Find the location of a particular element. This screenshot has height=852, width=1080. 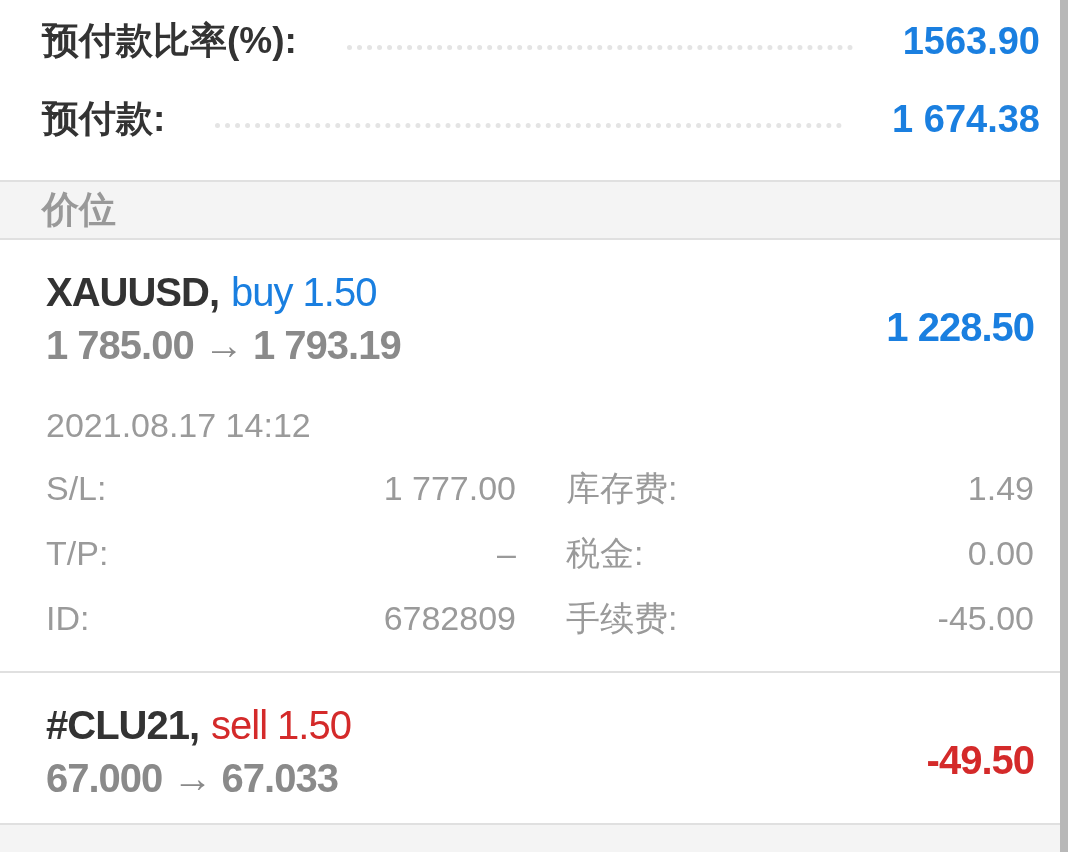

detail-value: 6782809 is located at coordinates (449, 618).